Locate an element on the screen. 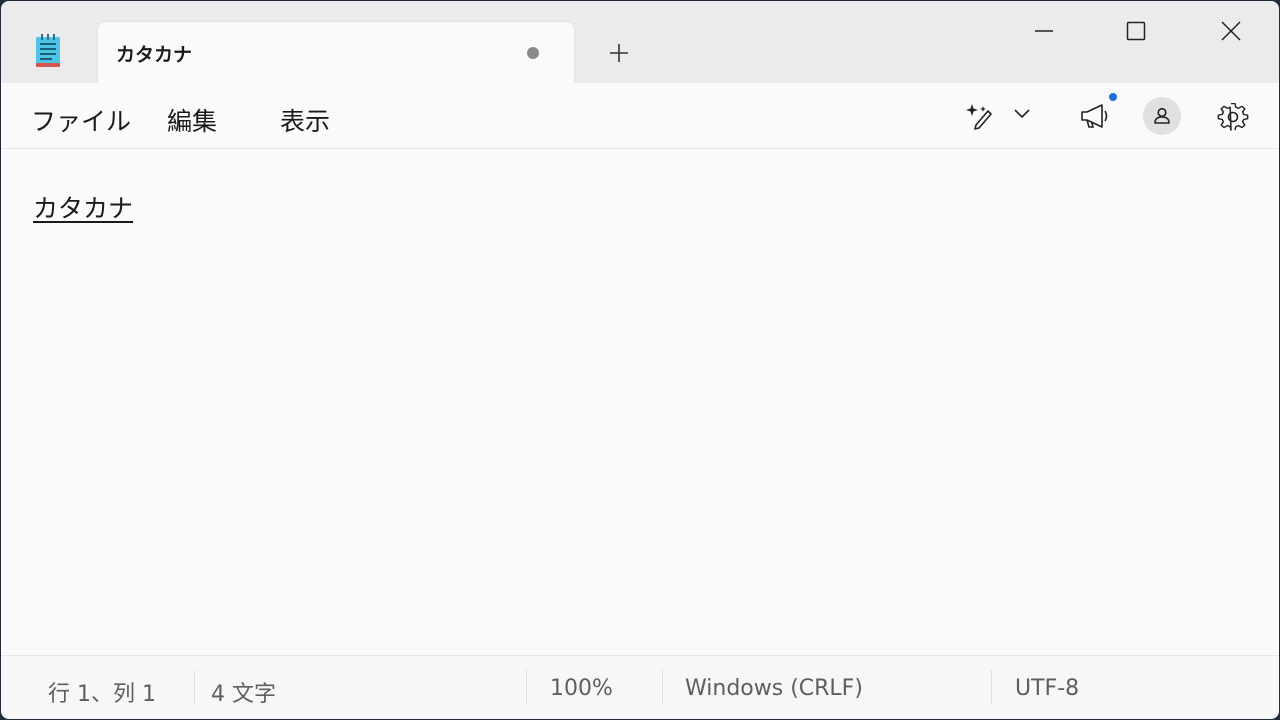 The width and height of the screenshot is (1280, 720). status-cursor-position: 行 1、列 1 is located at coordinates (102, 692).